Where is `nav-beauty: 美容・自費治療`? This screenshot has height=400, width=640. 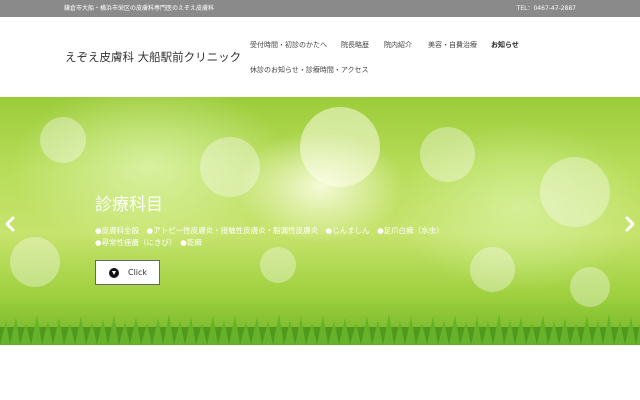 nav-beauty: 美容・自費治療 is located at coordinates (452, 45).